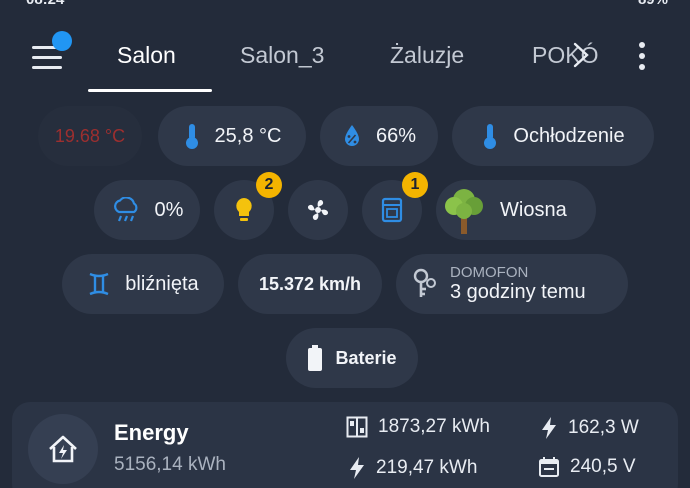 The width and height of the screenshot is (690, 488). I want to click on fan-icon, so click(318, 210).